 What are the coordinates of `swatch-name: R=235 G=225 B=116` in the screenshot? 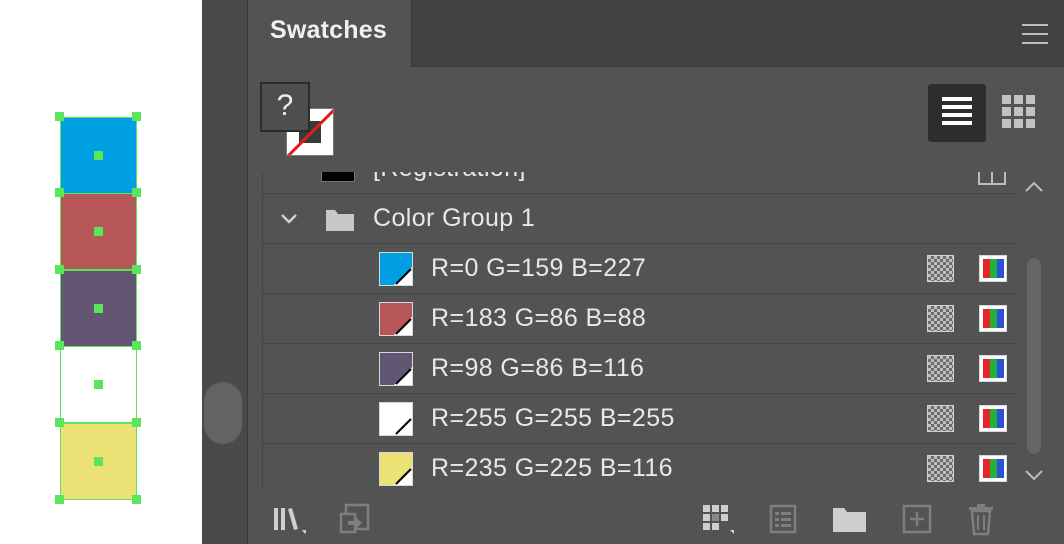 It's located at (552, 468).